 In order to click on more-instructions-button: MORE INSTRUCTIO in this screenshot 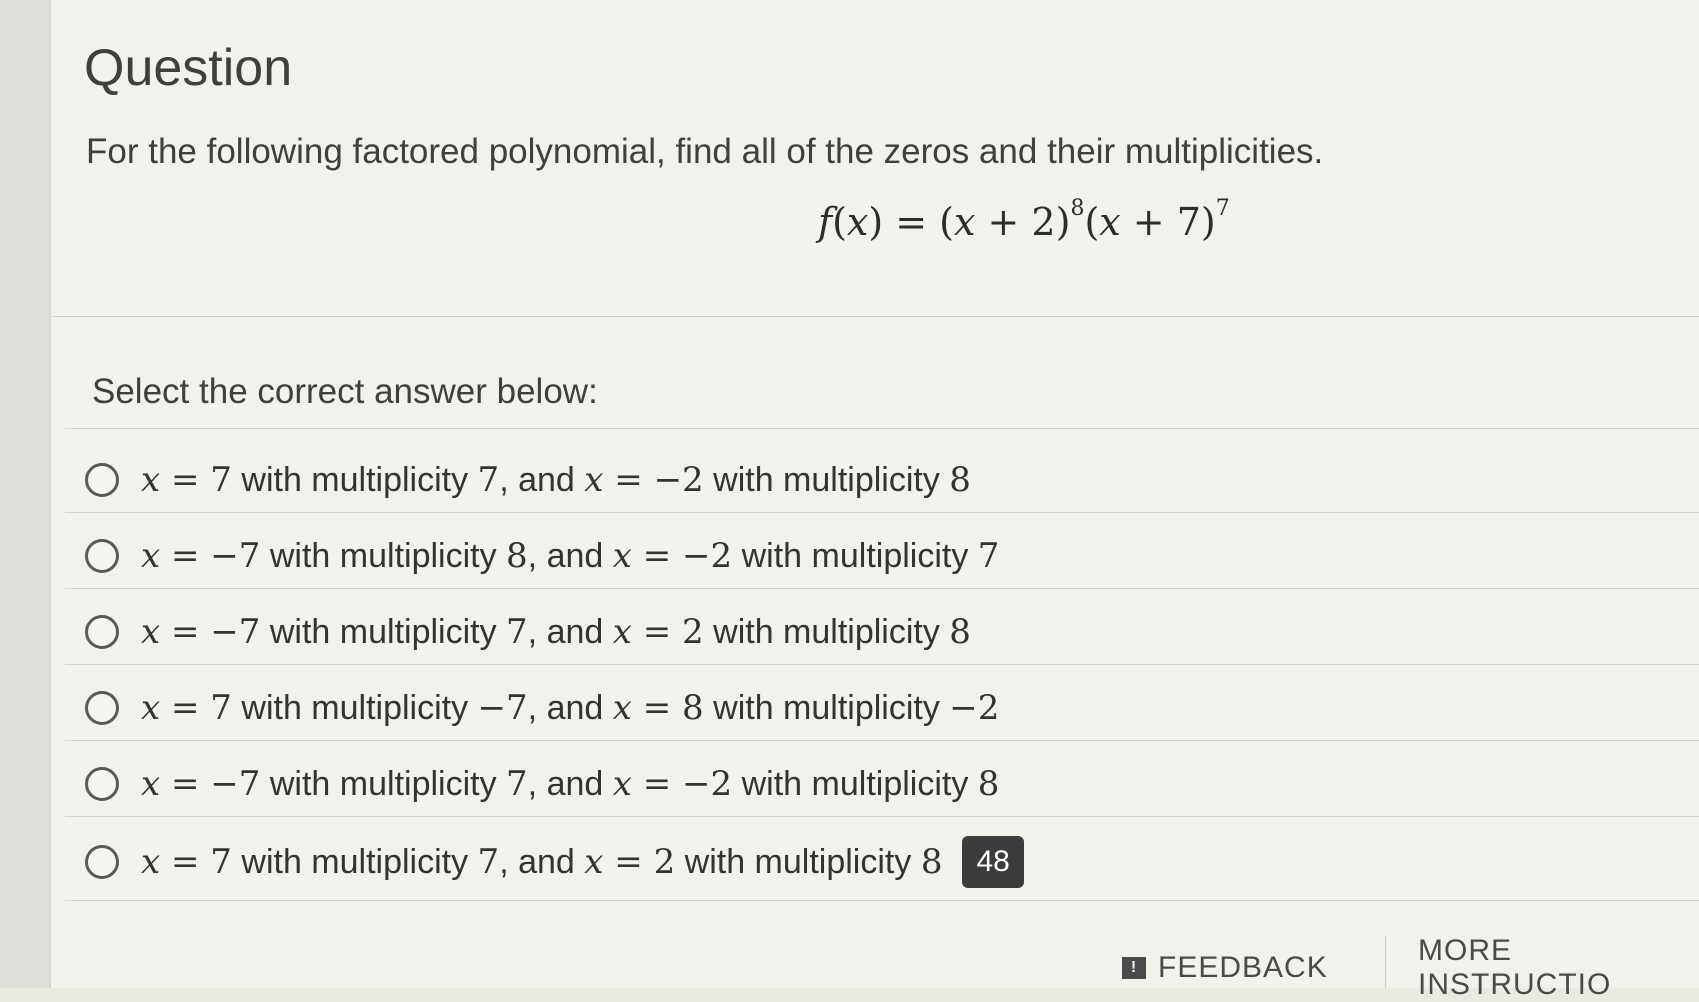, I will do `click(1558, 967)`.